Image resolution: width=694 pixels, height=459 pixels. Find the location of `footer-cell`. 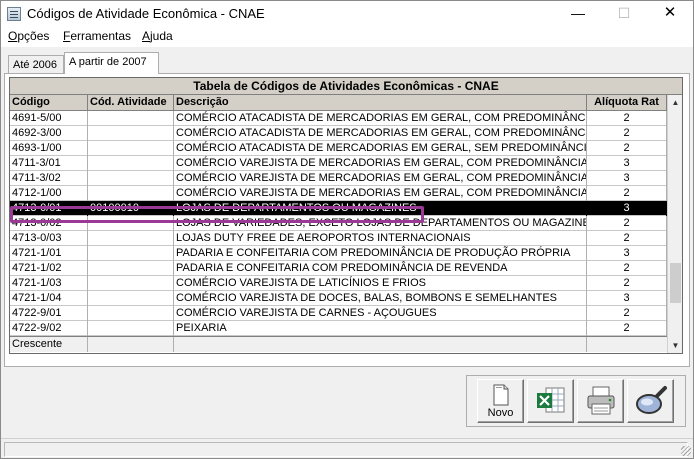

footer-cell is located at coordinates (131, 344).